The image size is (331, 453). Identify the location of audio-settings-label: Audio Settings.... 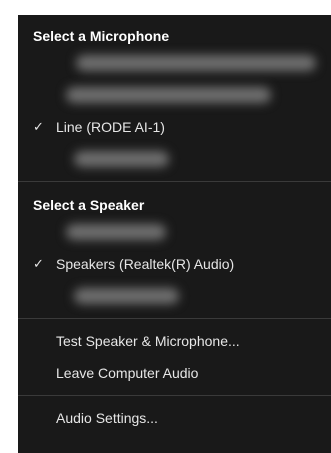
(107, 418).